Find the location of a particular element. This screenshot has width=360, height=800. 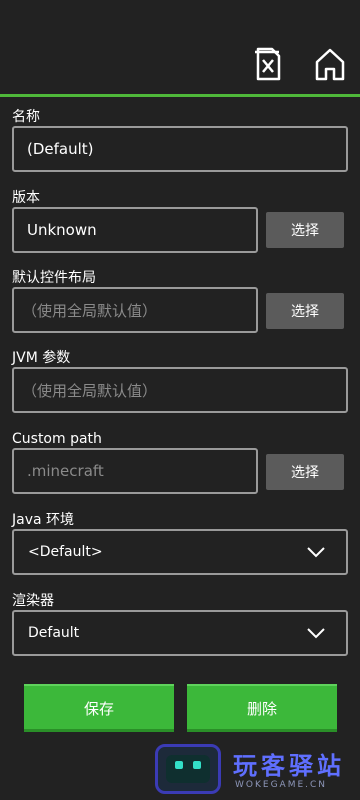

java-env-label: Java 环境 is located at coordinates (43, 520).